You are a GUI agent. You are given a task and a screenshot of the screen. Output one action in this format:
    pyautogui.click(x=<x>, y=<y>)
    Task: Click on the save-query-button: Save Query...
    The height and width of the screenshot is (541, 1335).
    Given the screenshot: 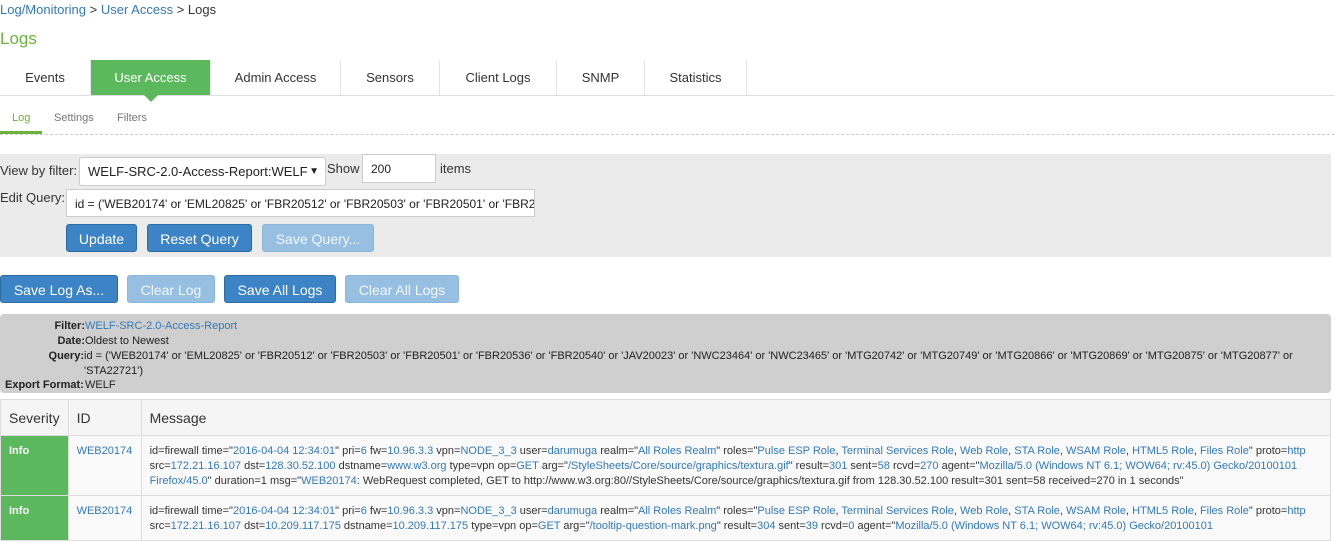 What is the action you would take?
    pyautogui.click(x=318, y=238)
    